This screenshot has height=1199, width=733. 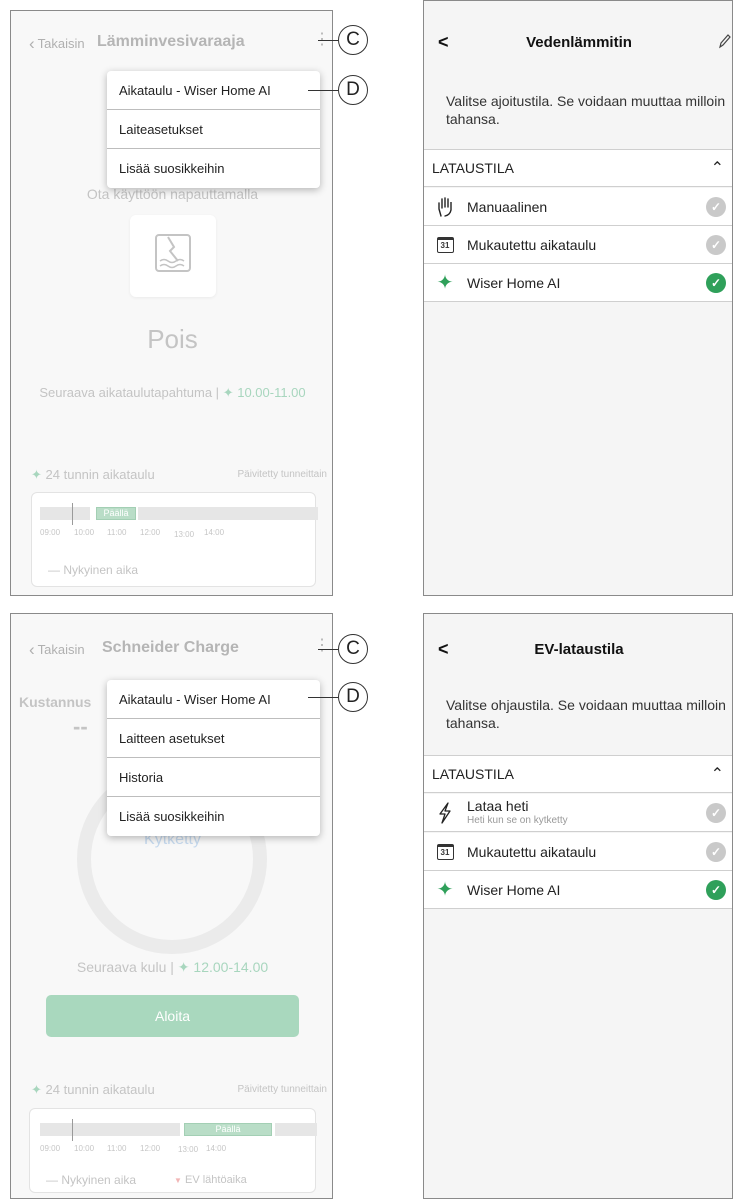 I want to click on triangle-down-icon: ▼, so click(x=178, y=1180).